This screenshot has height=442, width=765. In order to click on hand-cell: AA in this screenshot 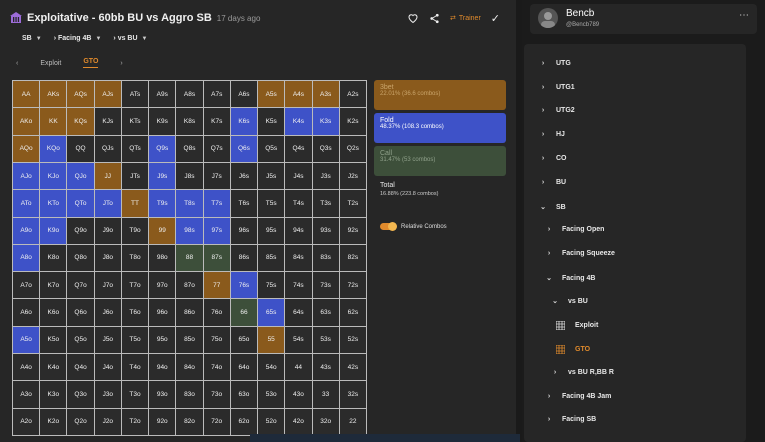, I will do `click(27, 95)`.